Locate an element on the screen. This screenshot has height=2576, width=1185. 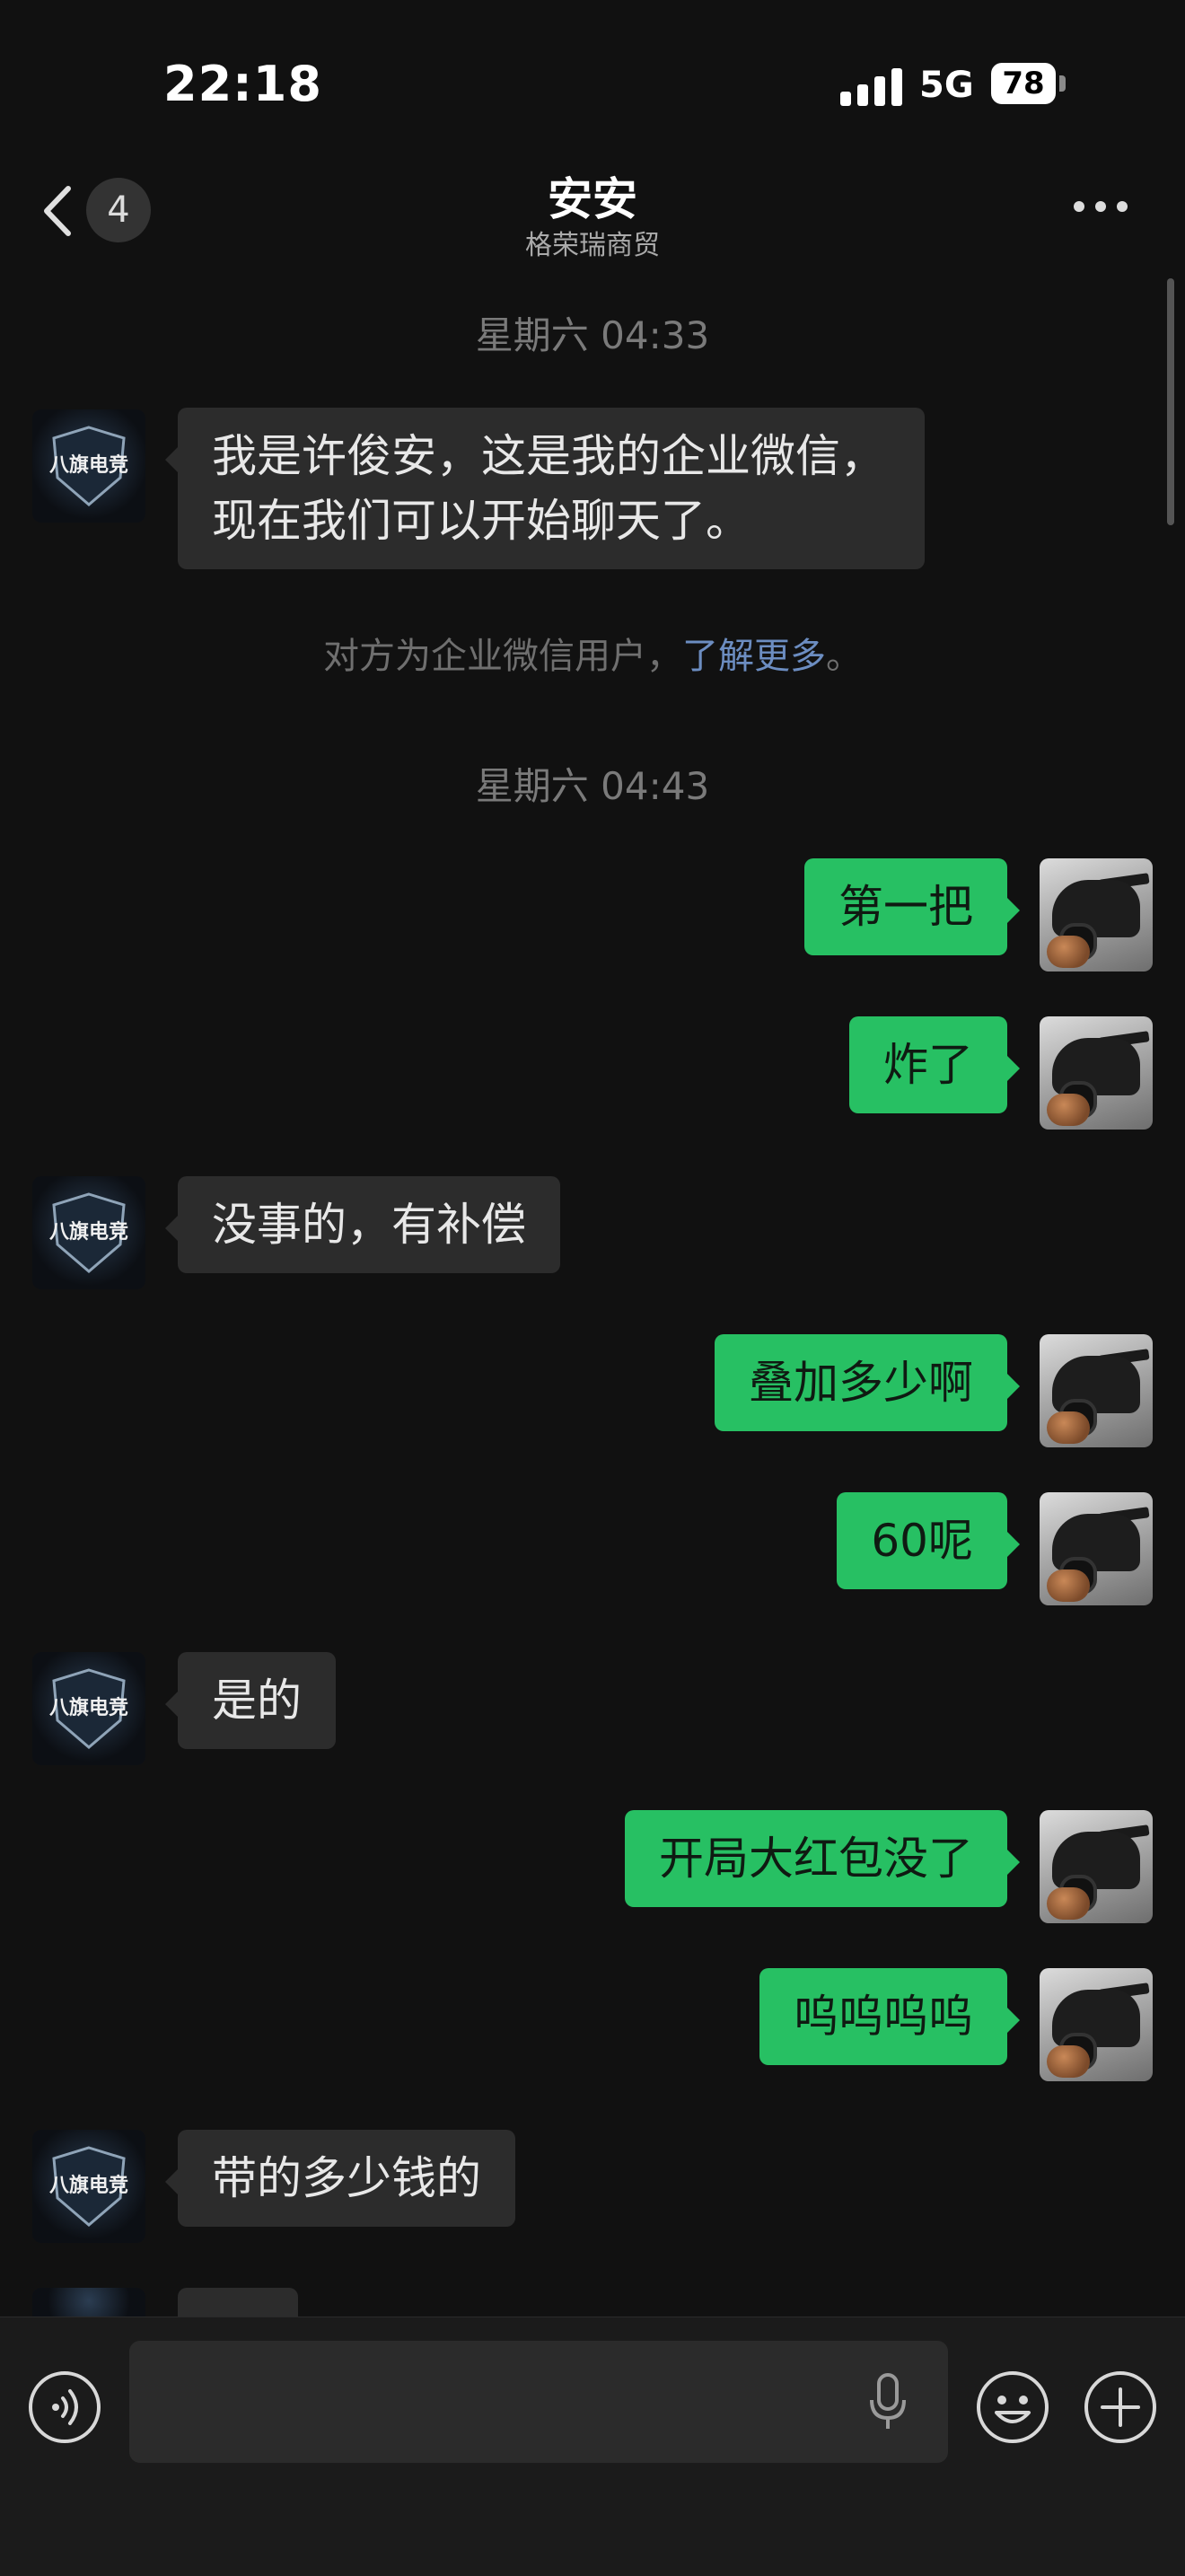
battery-icon: 78 is located at coordinates (1028, 83).